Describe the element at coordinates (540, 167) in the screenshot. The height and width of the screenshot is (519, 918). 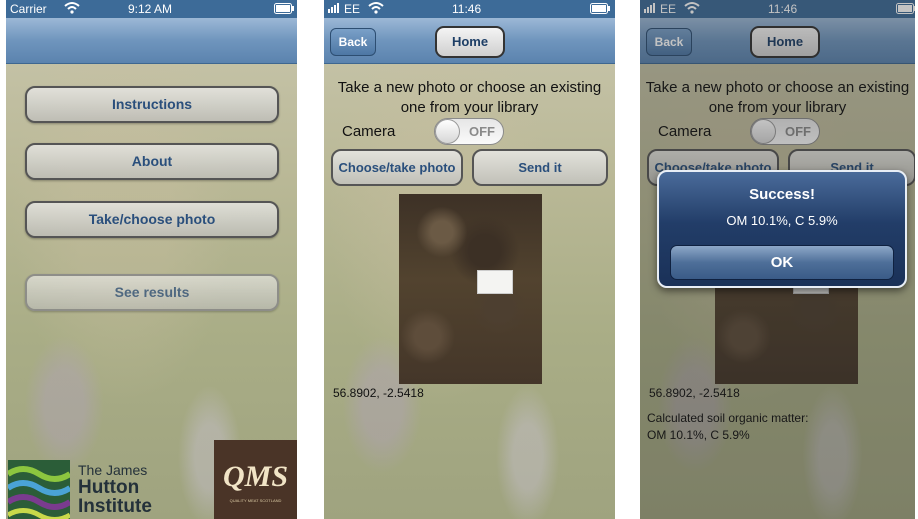
I see `send-it-button: Send it` at that location.